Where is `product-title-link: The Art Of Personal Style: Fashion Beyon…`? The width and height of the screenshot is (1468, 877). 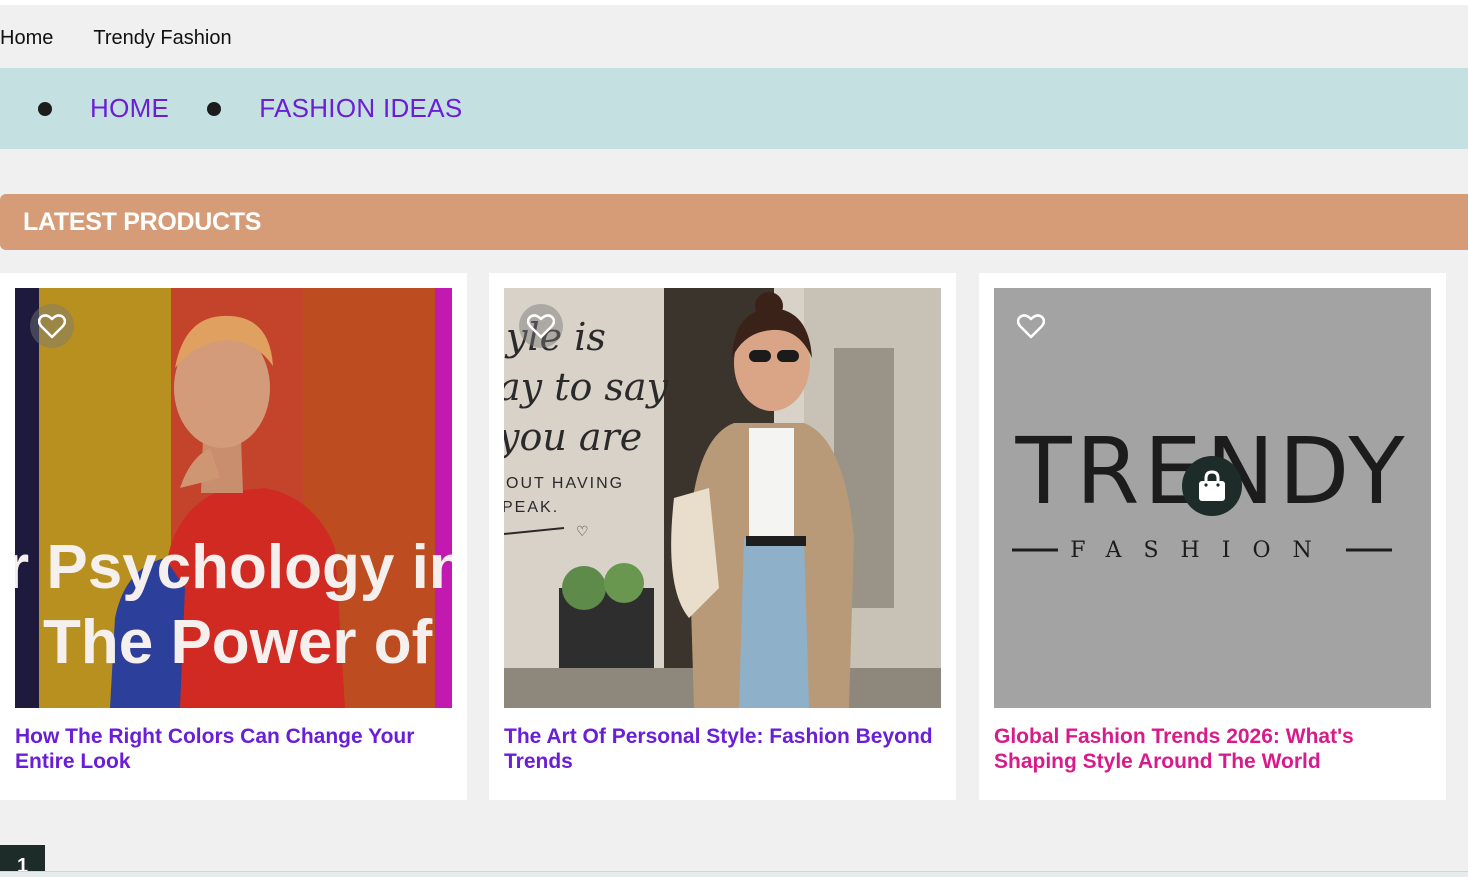
product-title-link: The Art Of Personal Style: Fashion Beyon… is located at coordinates (722, 749).